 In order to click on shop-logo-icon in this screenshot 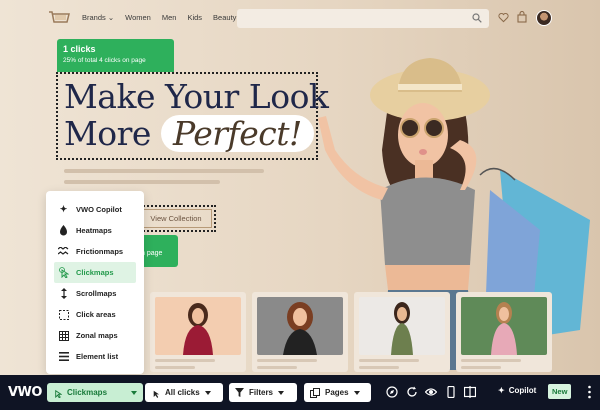, I will do `click(59, 18)`.